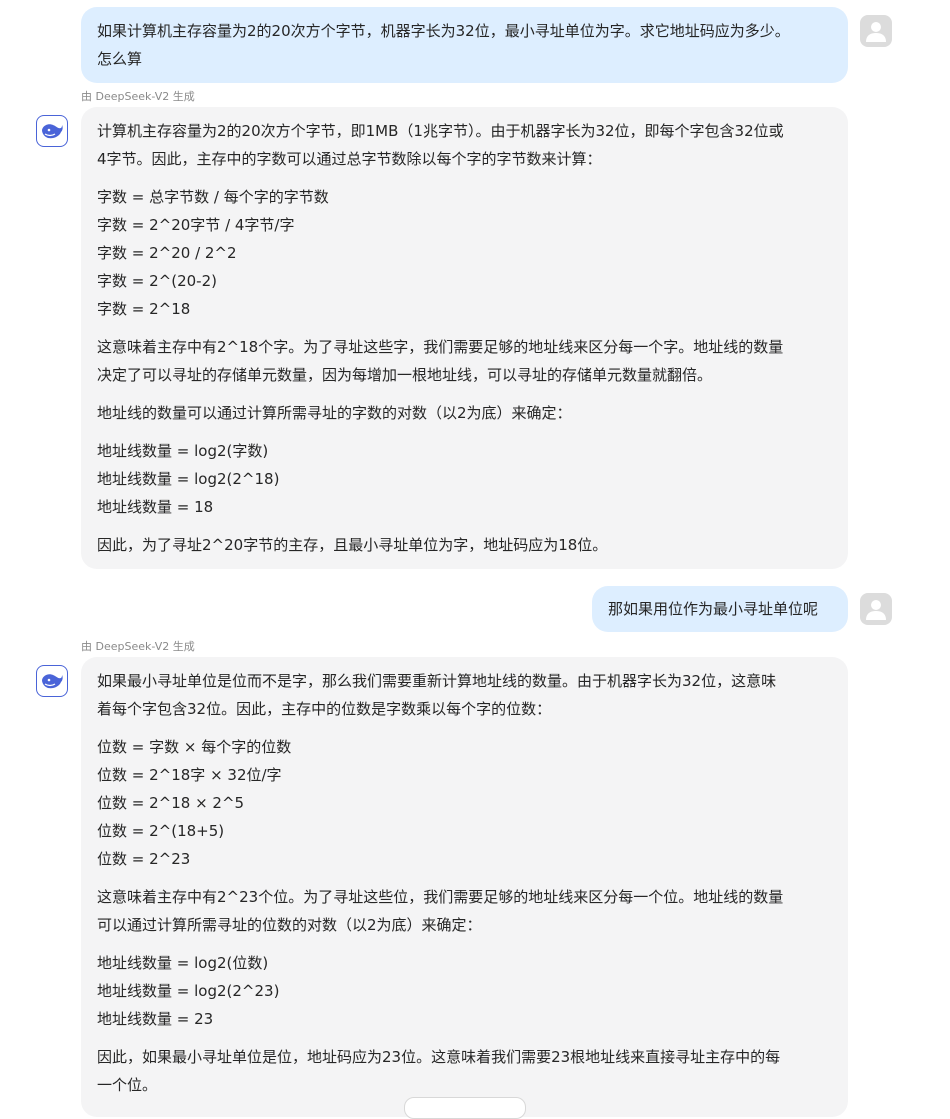  I want to click on message-text: 4字节。因此，主存中的字数可以通过总字节数除以每个字的字节数来计算：, so click(349, 159).